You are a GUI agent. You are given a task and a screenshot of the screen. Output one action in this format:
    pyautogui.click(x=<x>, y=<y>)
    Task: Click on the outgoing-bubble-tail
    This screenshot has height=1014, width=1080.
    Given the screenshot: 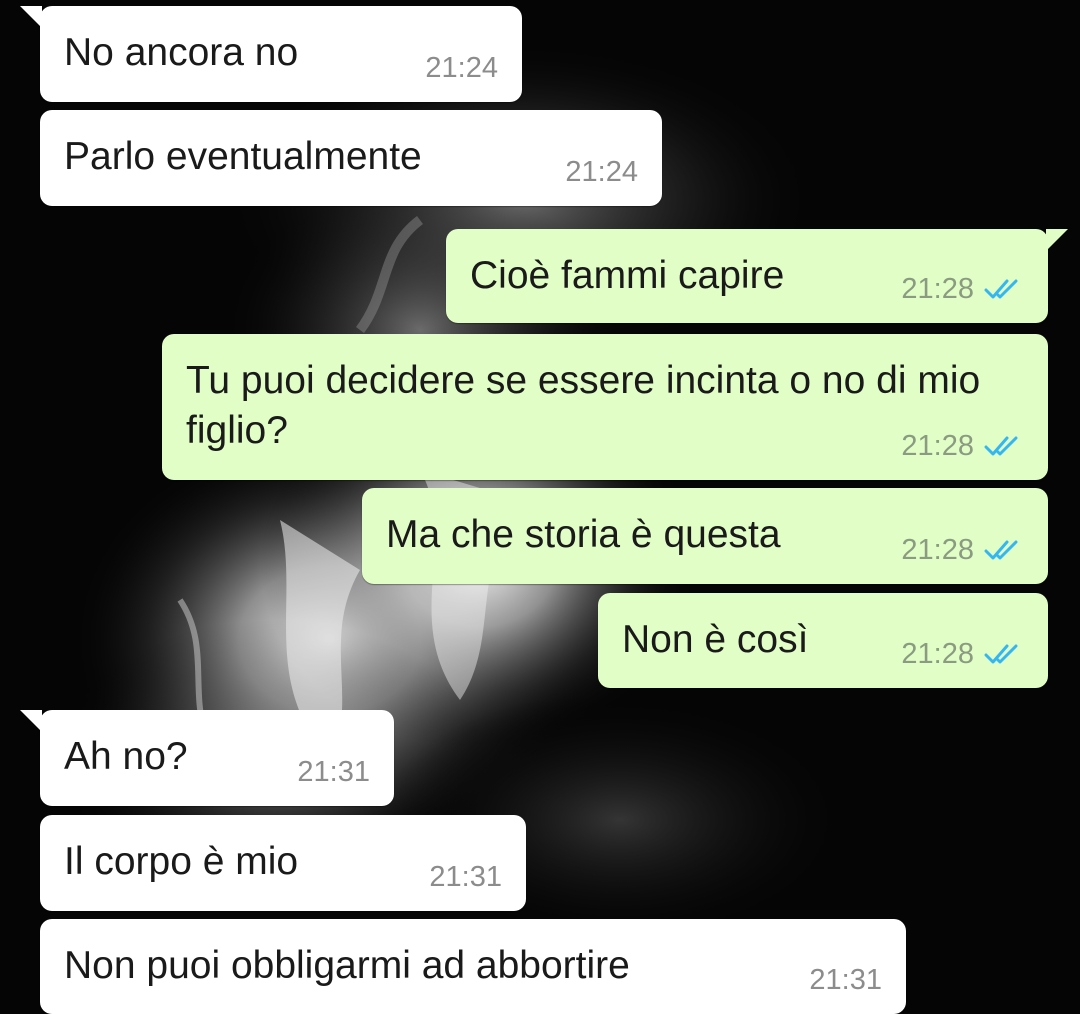 What is the action you would take?
    pyautogui.click(x=1057, y=240)
    